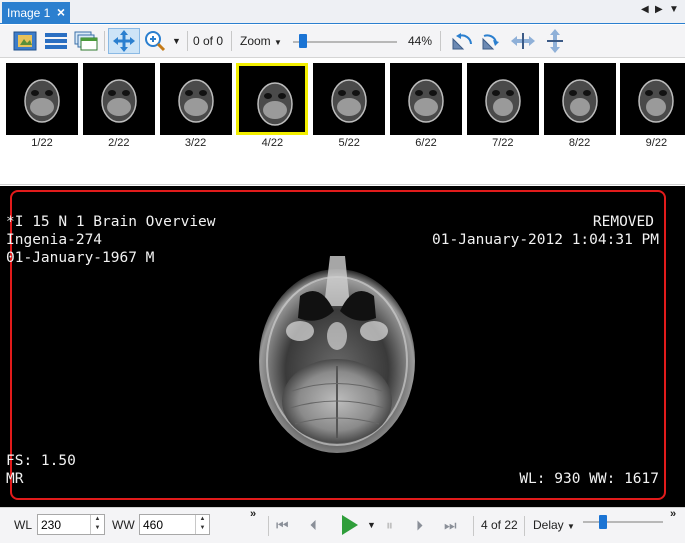 The width and height of the screenshot is (685, 543). I want to click on overlay-patient-dob: 01-January-1967 M, so click(80, 258).